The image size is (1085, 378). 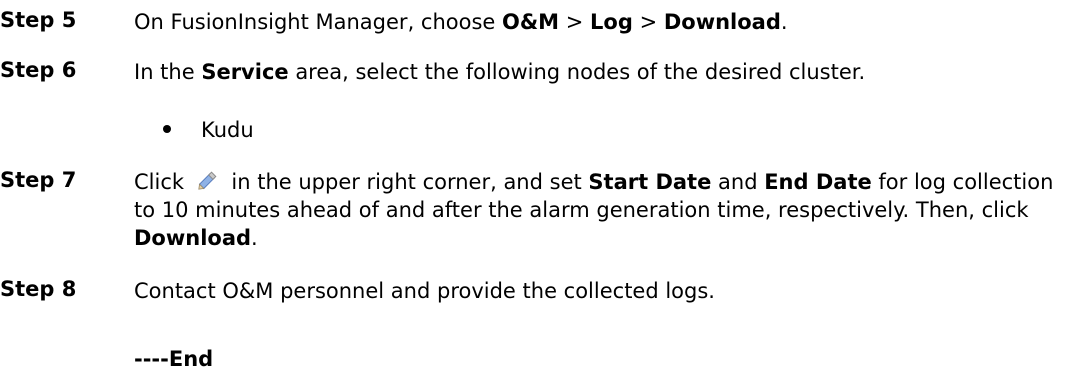 I want to click on text-run: Click, so click(x=162, y=182).